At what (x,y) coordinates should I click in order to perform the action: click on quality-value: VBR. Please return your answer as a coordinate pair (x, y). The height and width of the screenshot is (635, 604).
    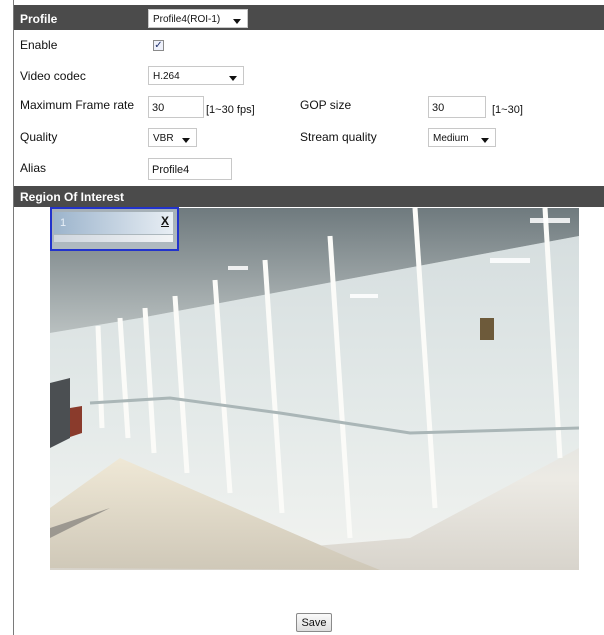
    Looking at the image, I should click on (163, 138).